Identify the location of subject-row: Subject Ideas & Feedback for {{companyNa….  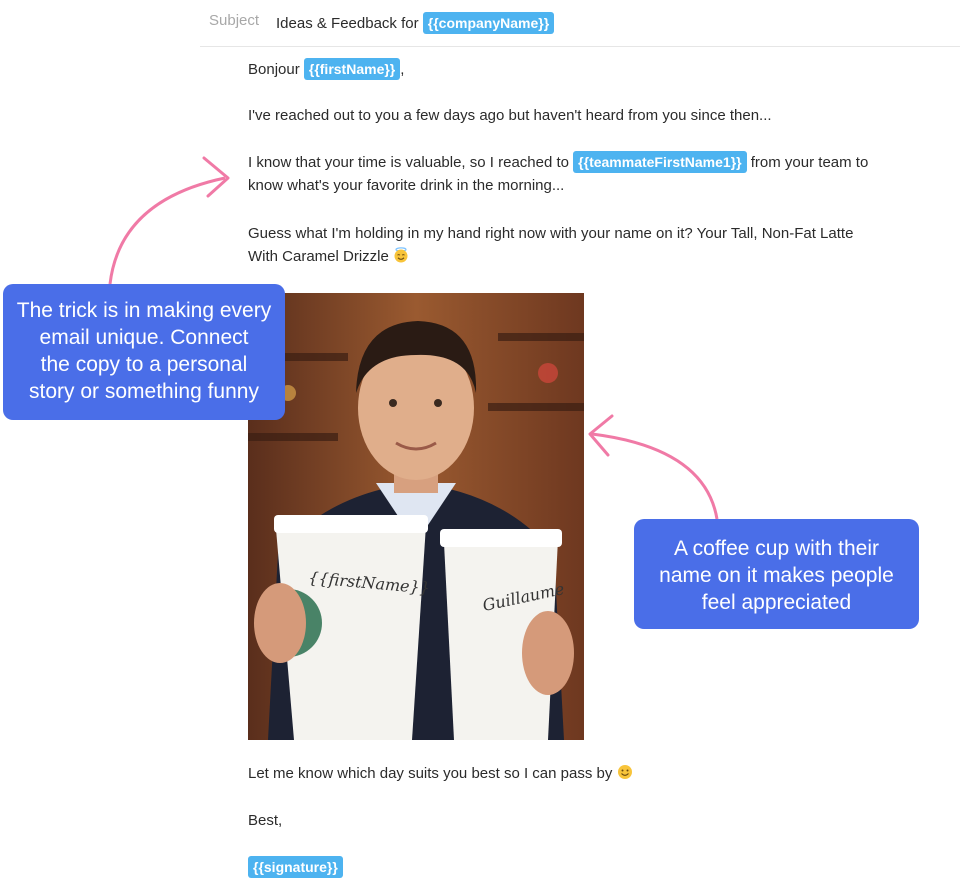
(580, 23).